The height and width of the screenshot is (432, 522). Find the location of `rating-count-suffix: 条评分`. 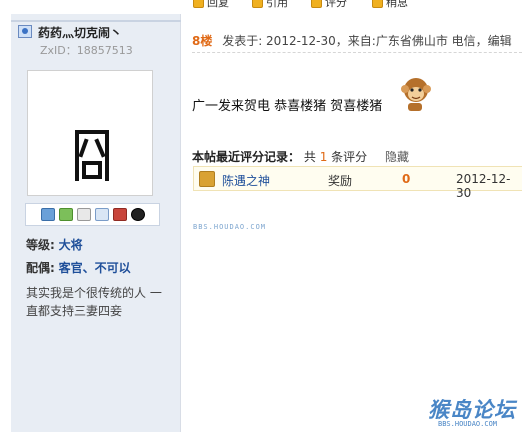

rating-count-suffix: 条评分 is located at coordinates (349, 157).